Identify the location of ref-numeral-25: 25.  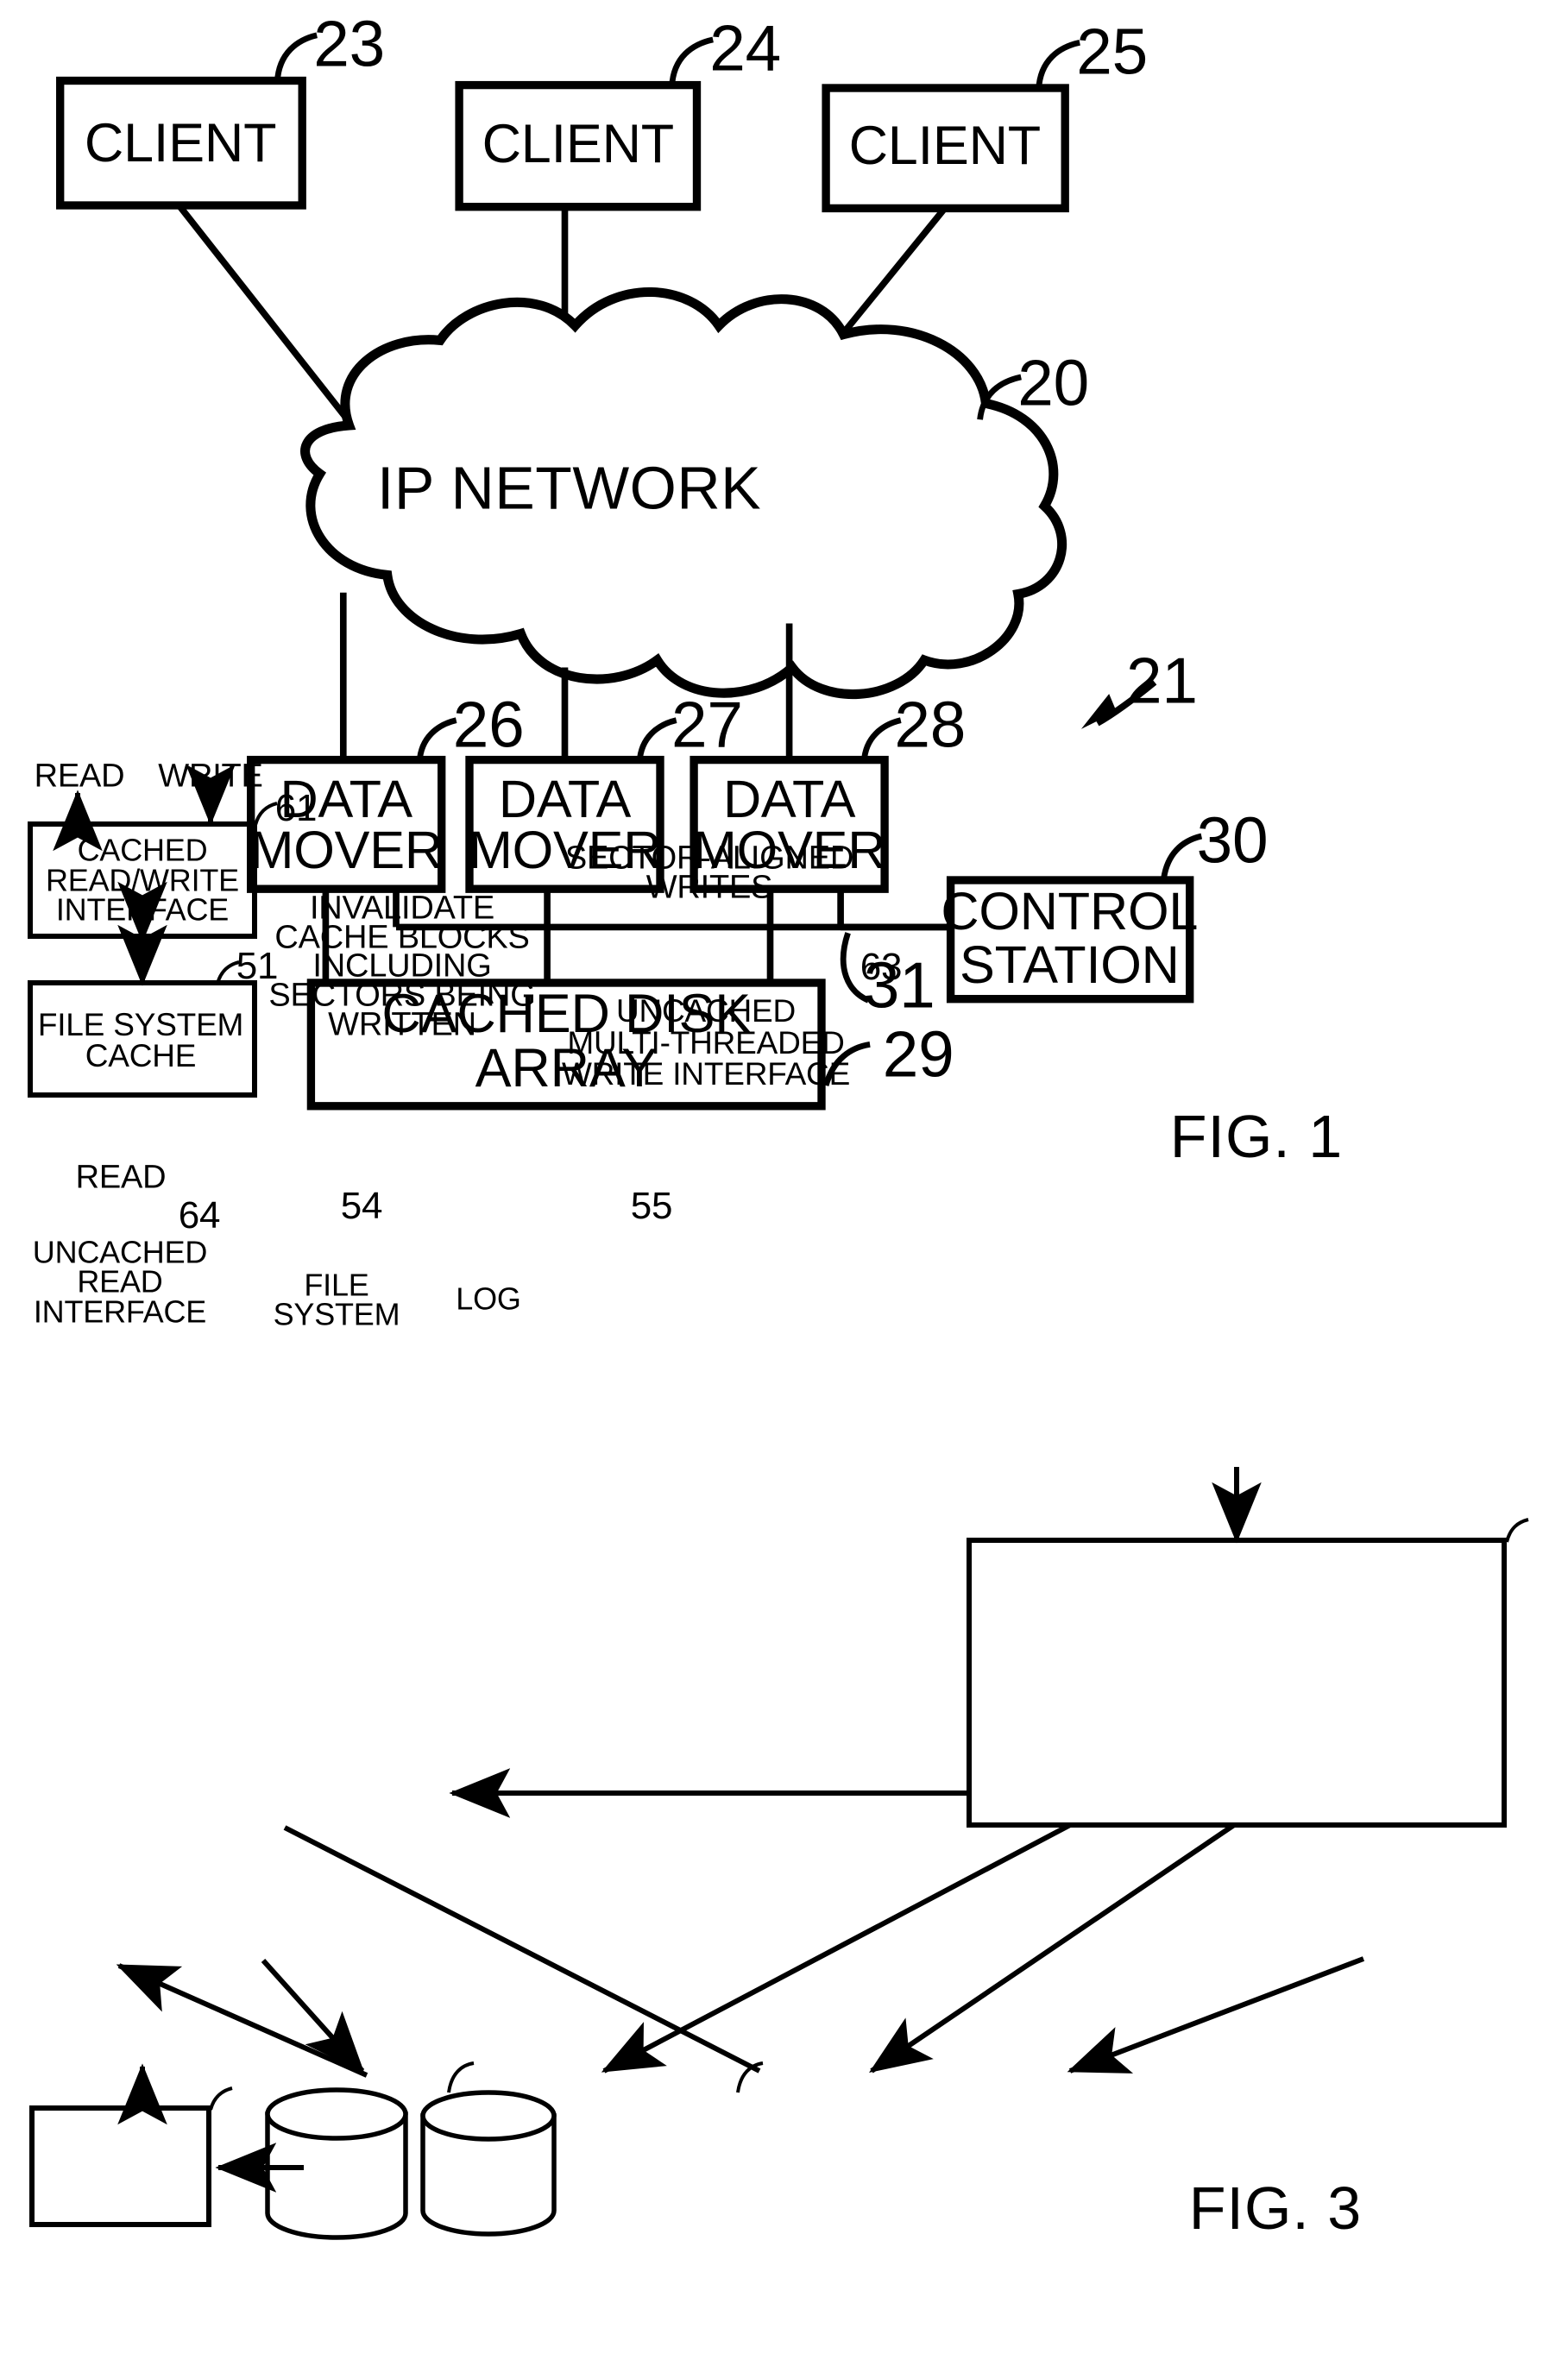
(1112, 50).